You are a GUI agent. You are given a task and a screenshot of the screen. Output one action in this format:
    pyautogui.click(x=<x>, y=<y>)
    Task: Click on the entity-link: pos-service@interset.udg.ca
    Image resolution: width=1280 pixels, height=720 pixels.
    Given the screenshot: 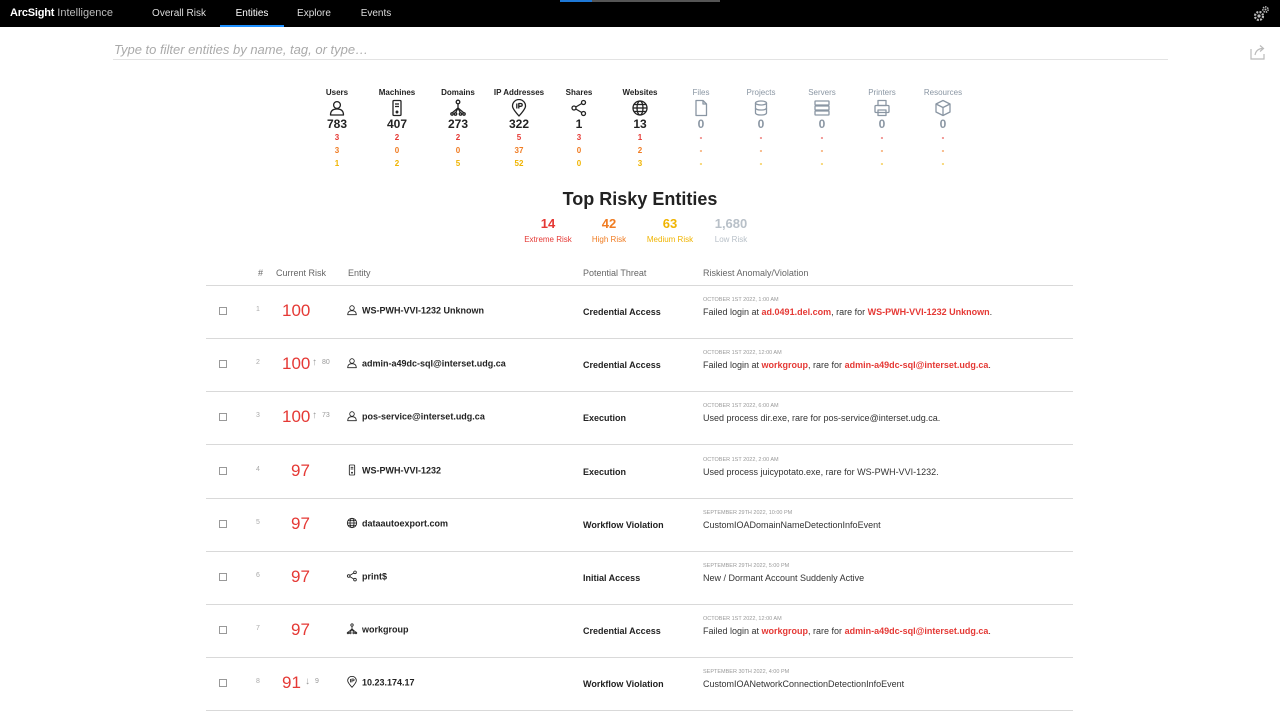 What is the action you would take?
    pyautogui.click(x=415, y=417)
    